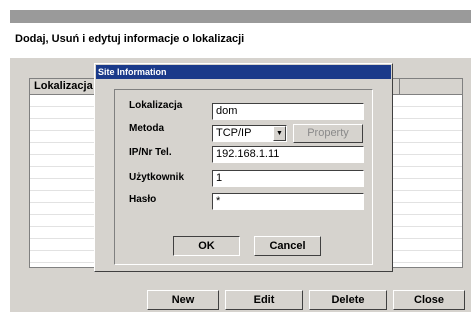  What do you see at coordinates (146, 128) in the screenshot?
I see `method-label: Metoda` at bounding box center [146, 128].